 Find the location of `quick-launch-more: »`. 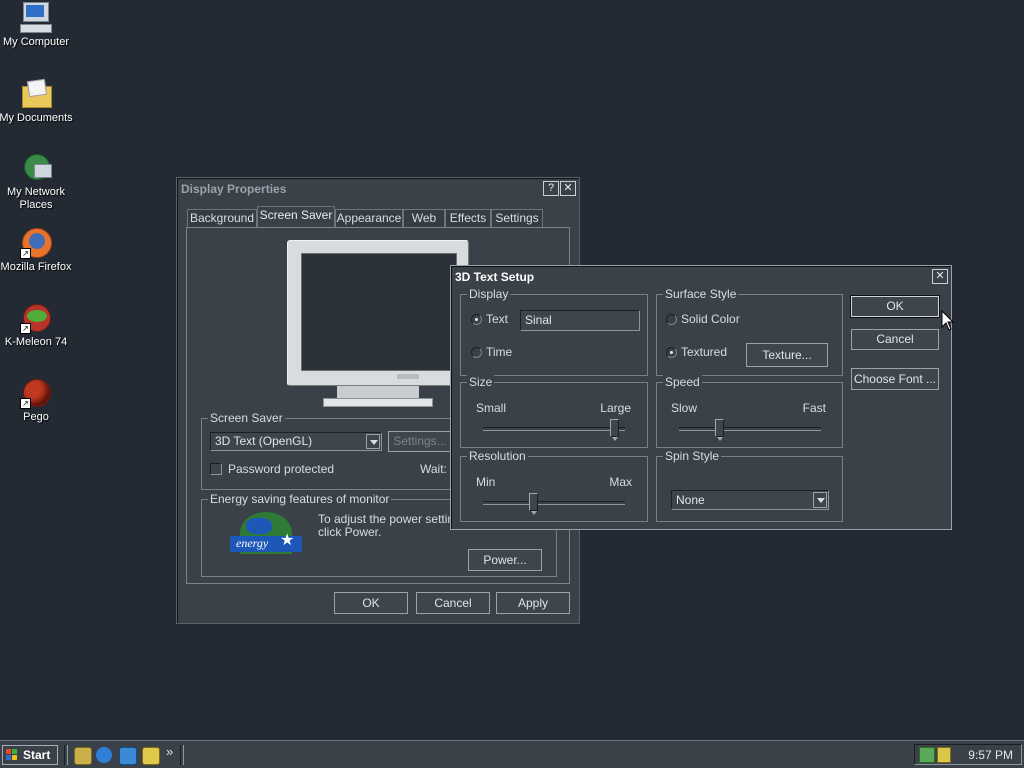

quick-launch-more: » is located at coordinates (169, 751).